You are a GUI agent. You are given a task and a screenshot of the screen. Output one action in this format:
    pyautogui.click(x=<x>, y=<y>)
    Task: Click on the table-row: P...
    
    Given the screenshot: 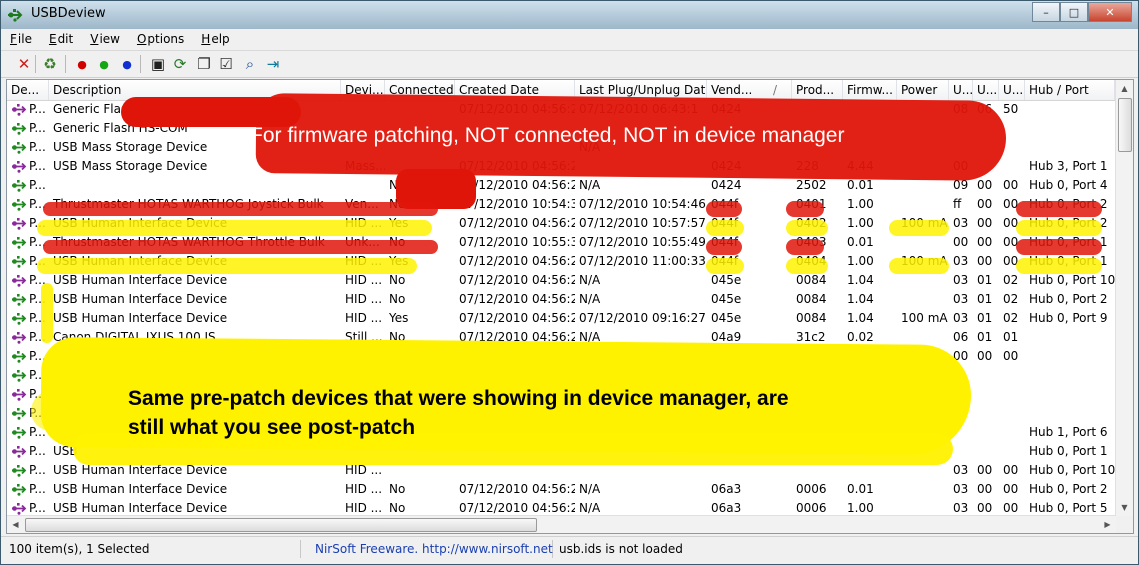 What is the action you would take?
    pyautogui.click(x=561, y=375)
    